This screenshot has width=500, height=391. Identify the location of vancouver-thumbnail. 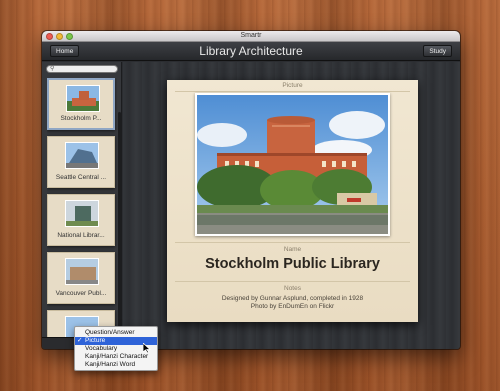
(82, 271).